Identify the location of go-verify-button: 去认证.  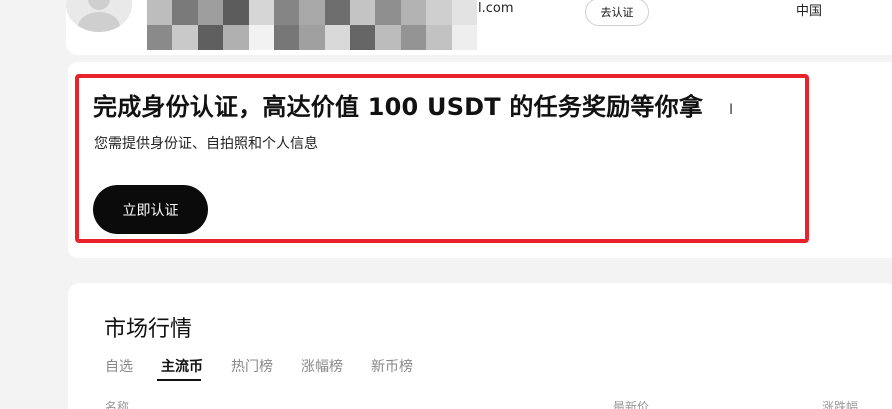
(617, 13).